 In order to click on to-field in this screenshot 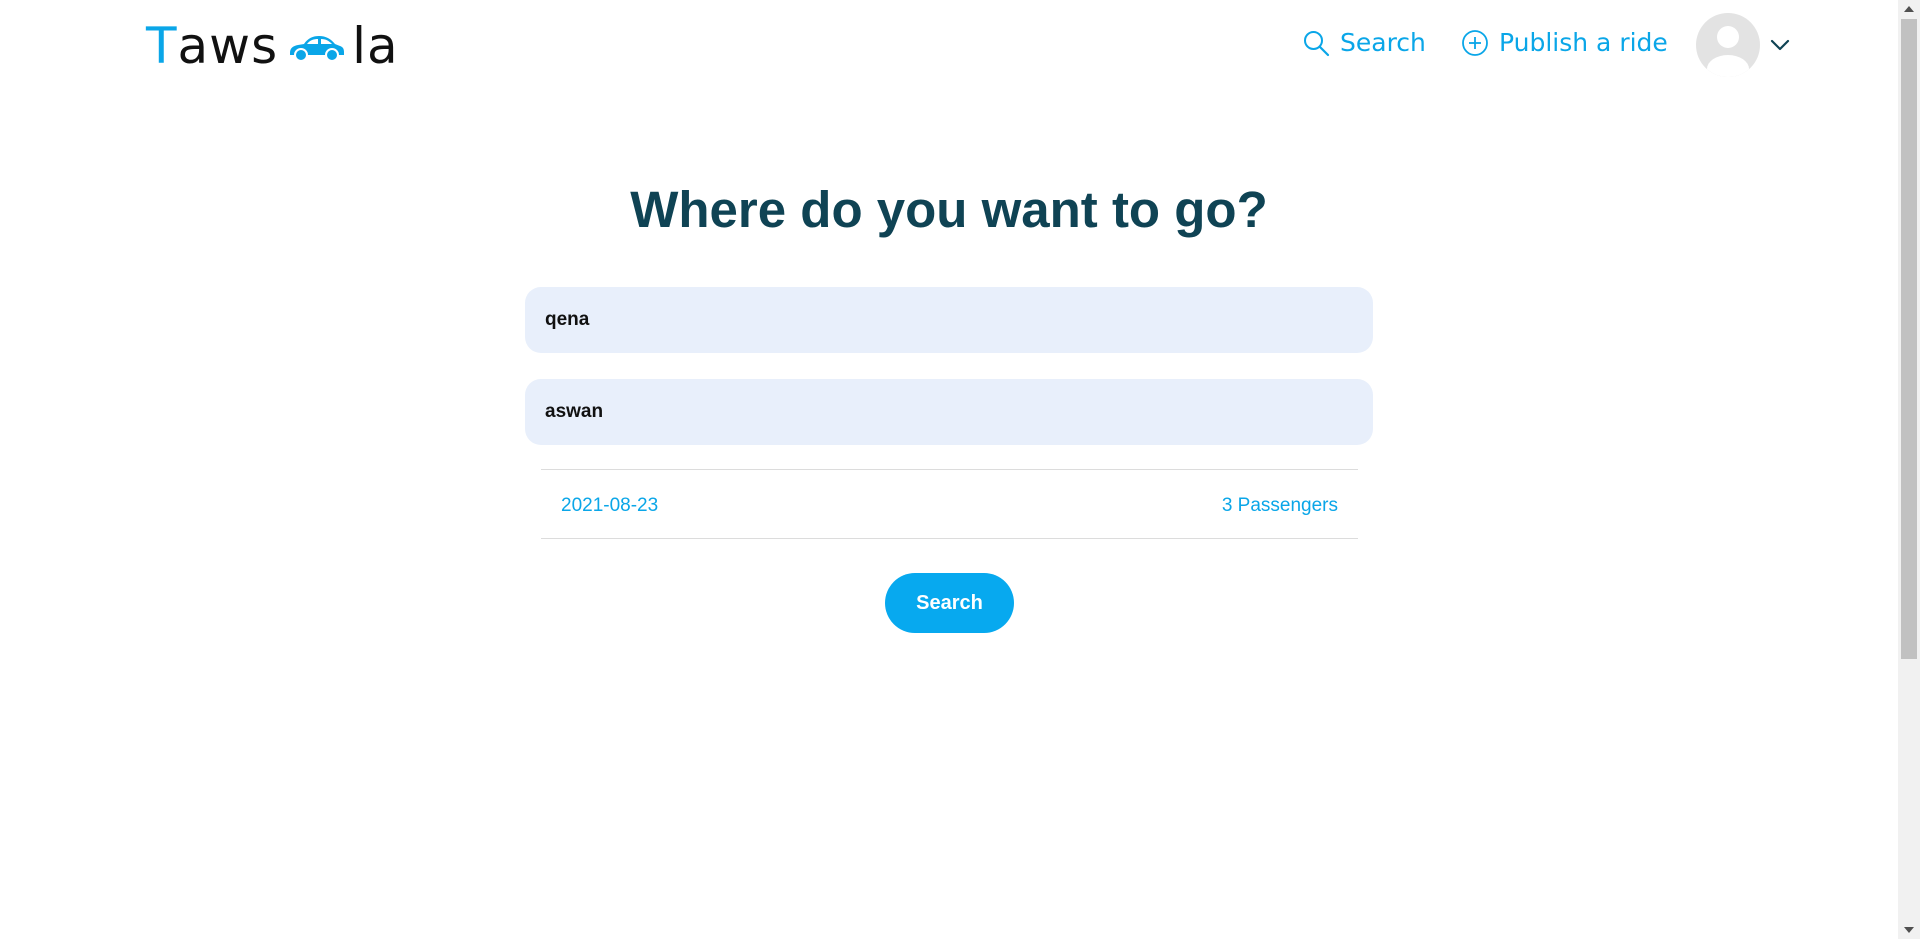, I will do `click(949, 412)`.